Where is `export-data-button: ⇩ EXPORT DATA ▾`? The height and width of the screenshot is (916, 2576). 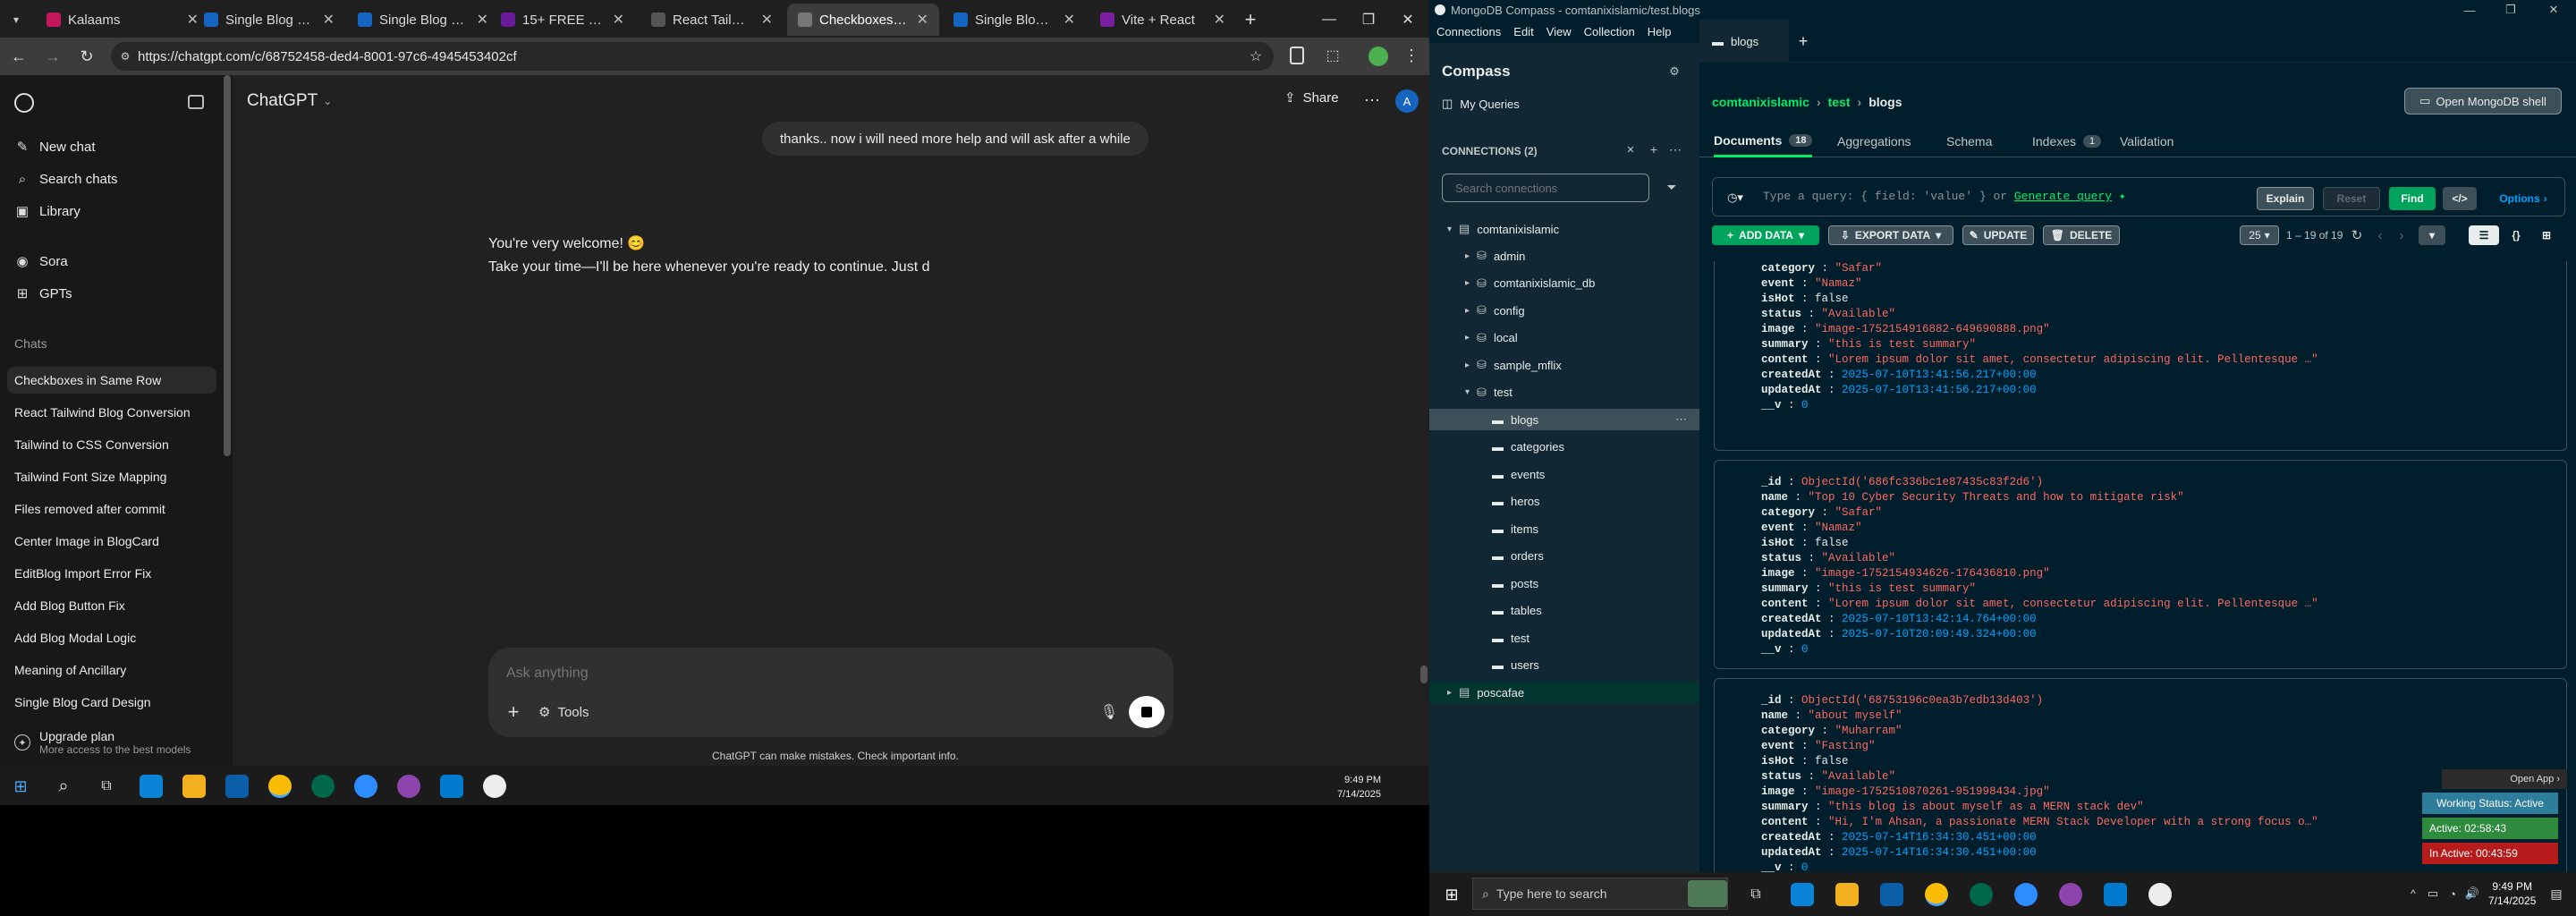
export-data-button: ⇩ EXPORT DATA ▾ is located at coordinates (1890, 235).